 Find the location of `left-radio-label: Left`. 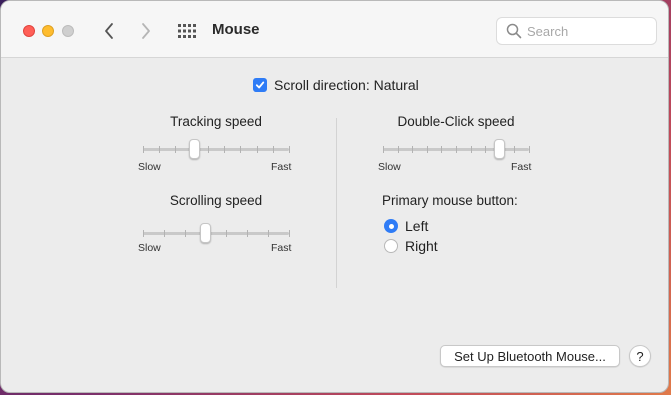

left-radio-label: Left is located at coordinates (417, 226).